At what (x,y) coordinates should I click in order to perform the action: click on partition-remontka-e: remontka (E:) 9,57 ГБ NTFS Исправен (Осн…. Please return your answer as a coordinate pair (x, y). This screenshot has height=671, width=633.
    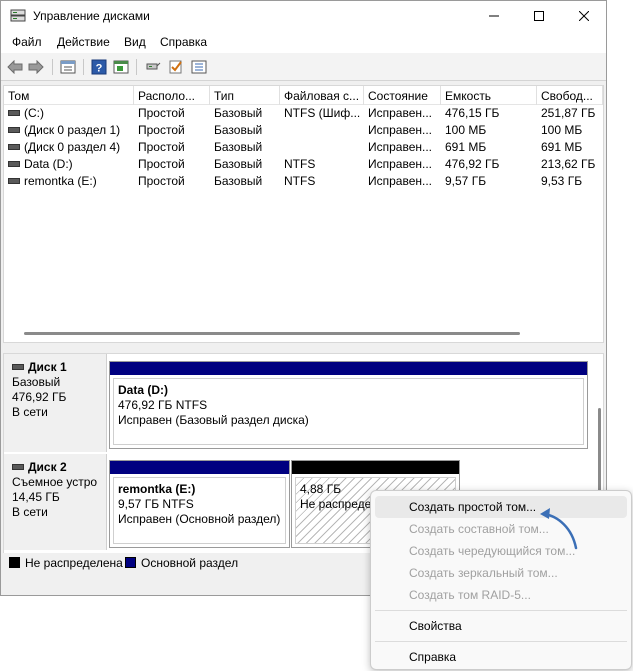
    Looking at the image, I should click on (199, 504).